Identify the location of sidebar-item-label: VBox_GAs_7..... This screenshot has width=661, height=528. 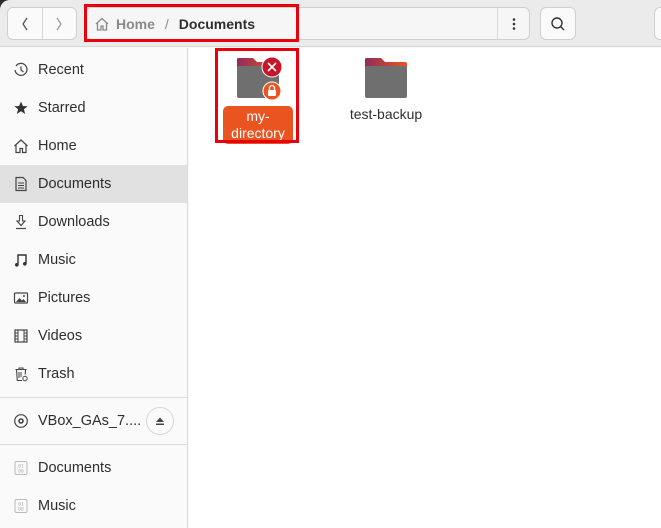
(90, 421).